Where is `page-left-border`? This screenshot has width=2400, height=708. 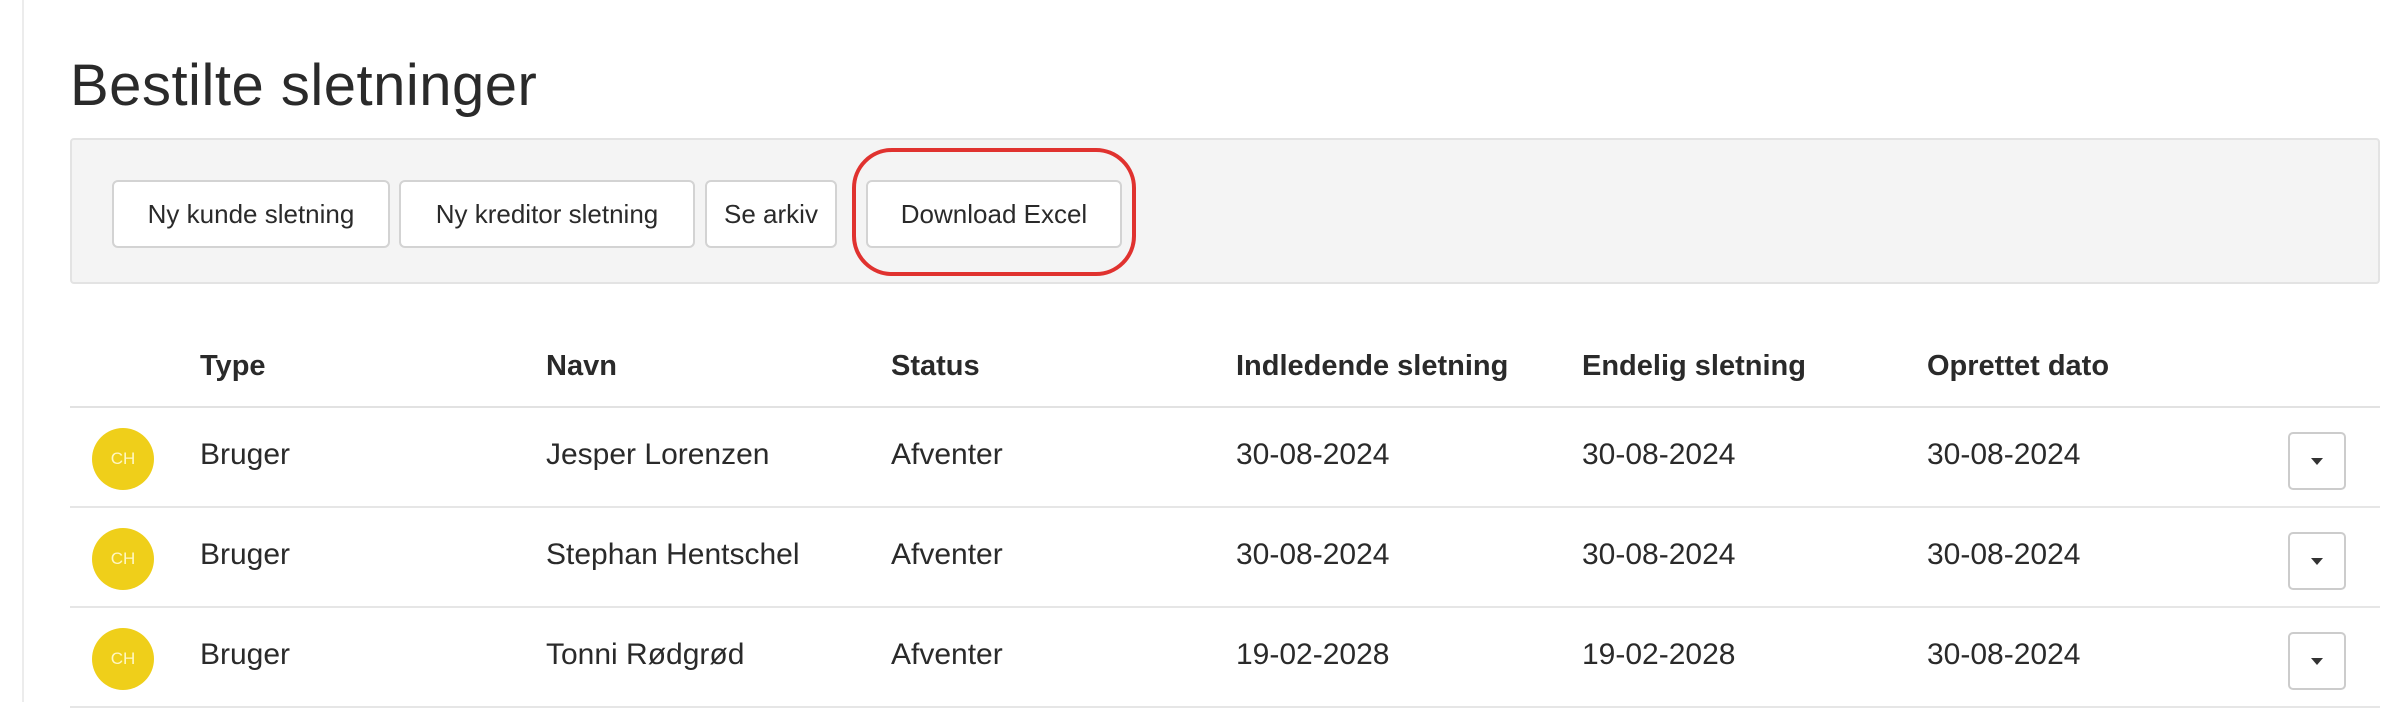
page-left-border is located at coordinates (23, 351).